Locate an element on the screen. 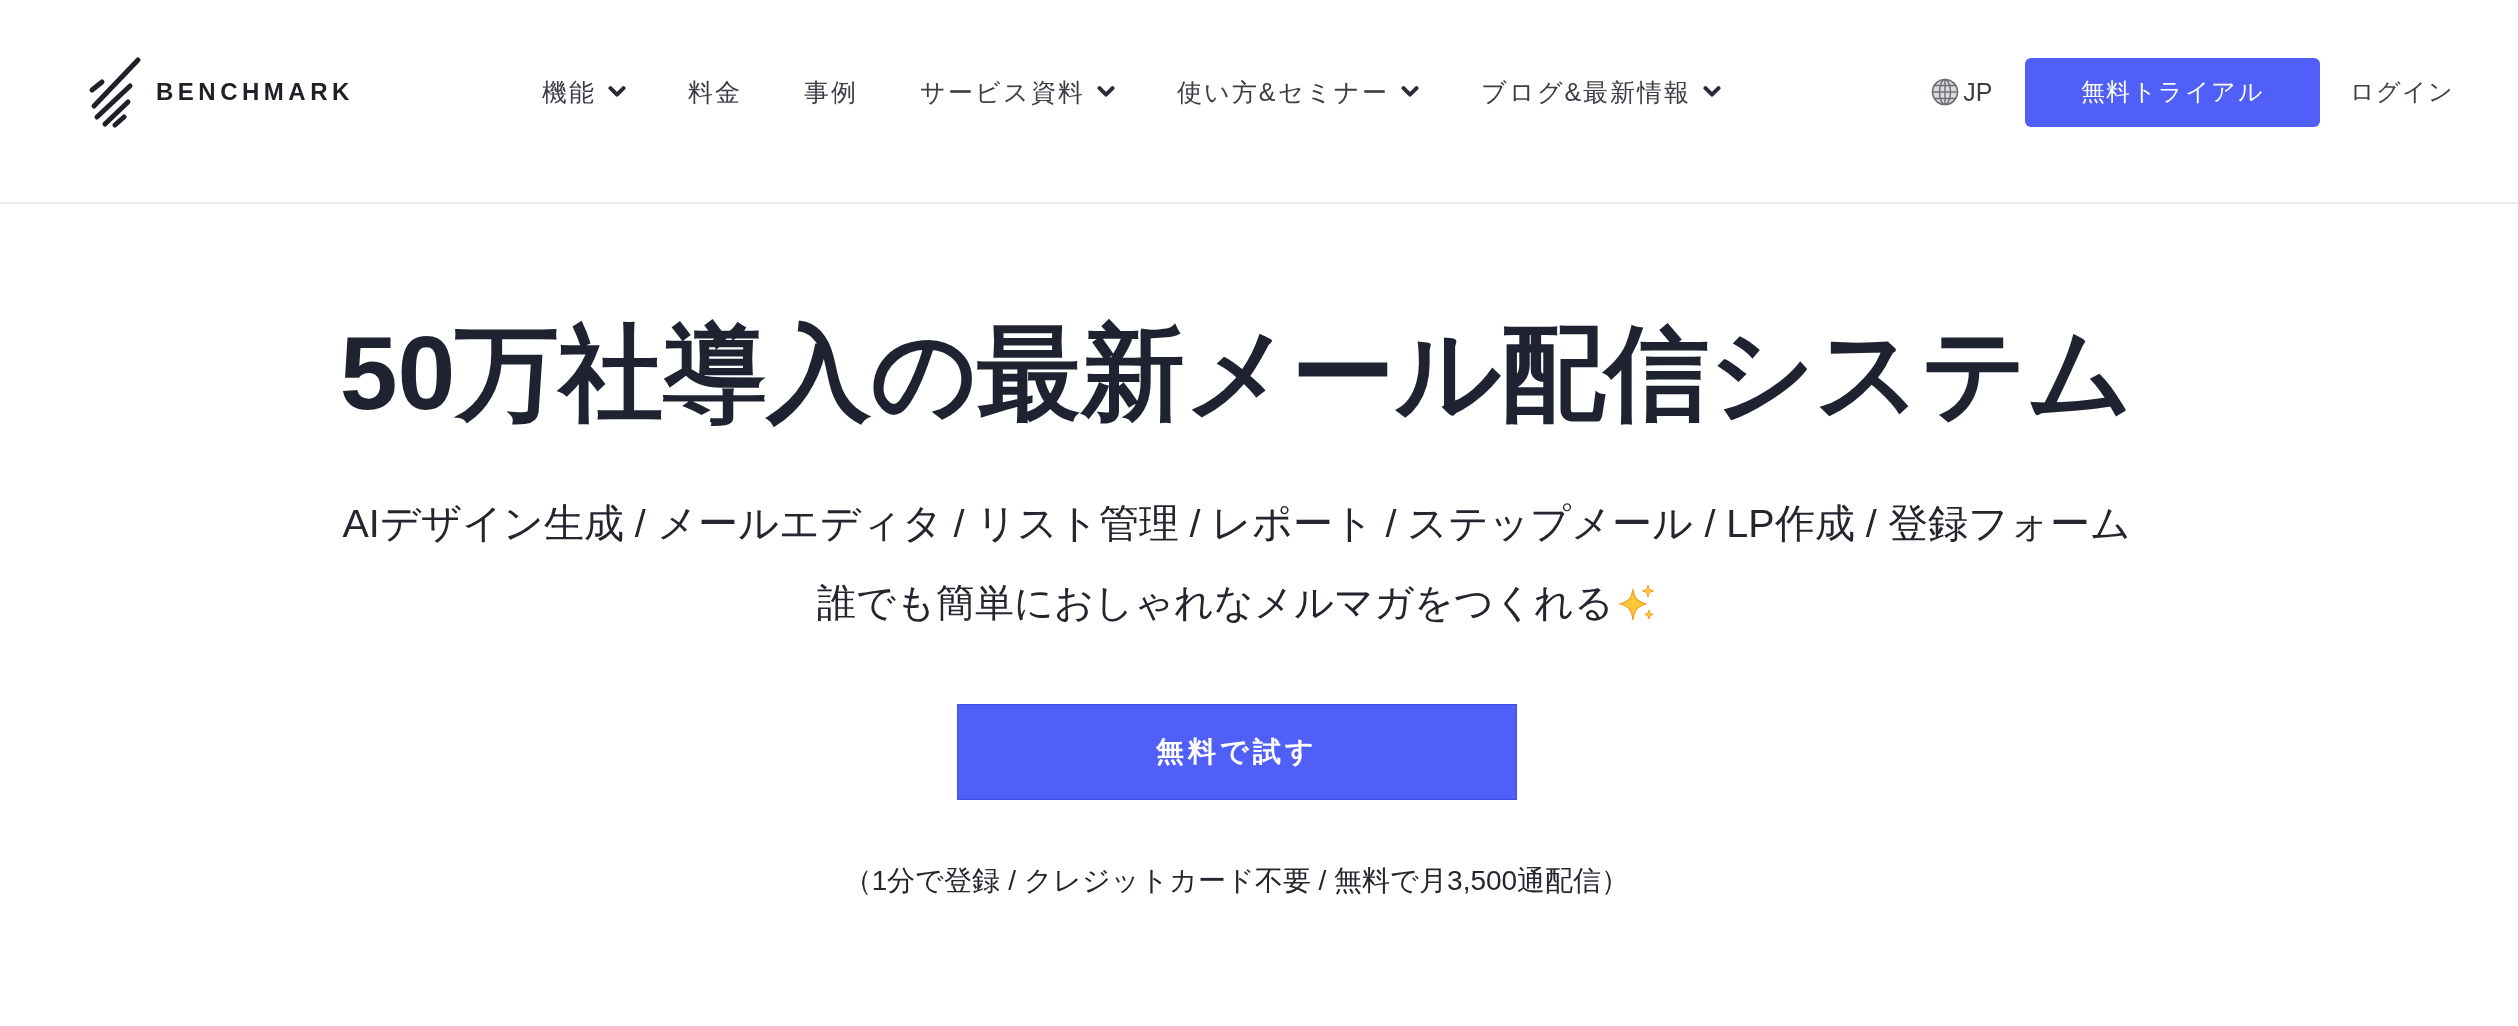 The height and width of the screenshot is (1026, 2518). nav-link: 使い方&セミナー is located at coordinates (1297, 92).